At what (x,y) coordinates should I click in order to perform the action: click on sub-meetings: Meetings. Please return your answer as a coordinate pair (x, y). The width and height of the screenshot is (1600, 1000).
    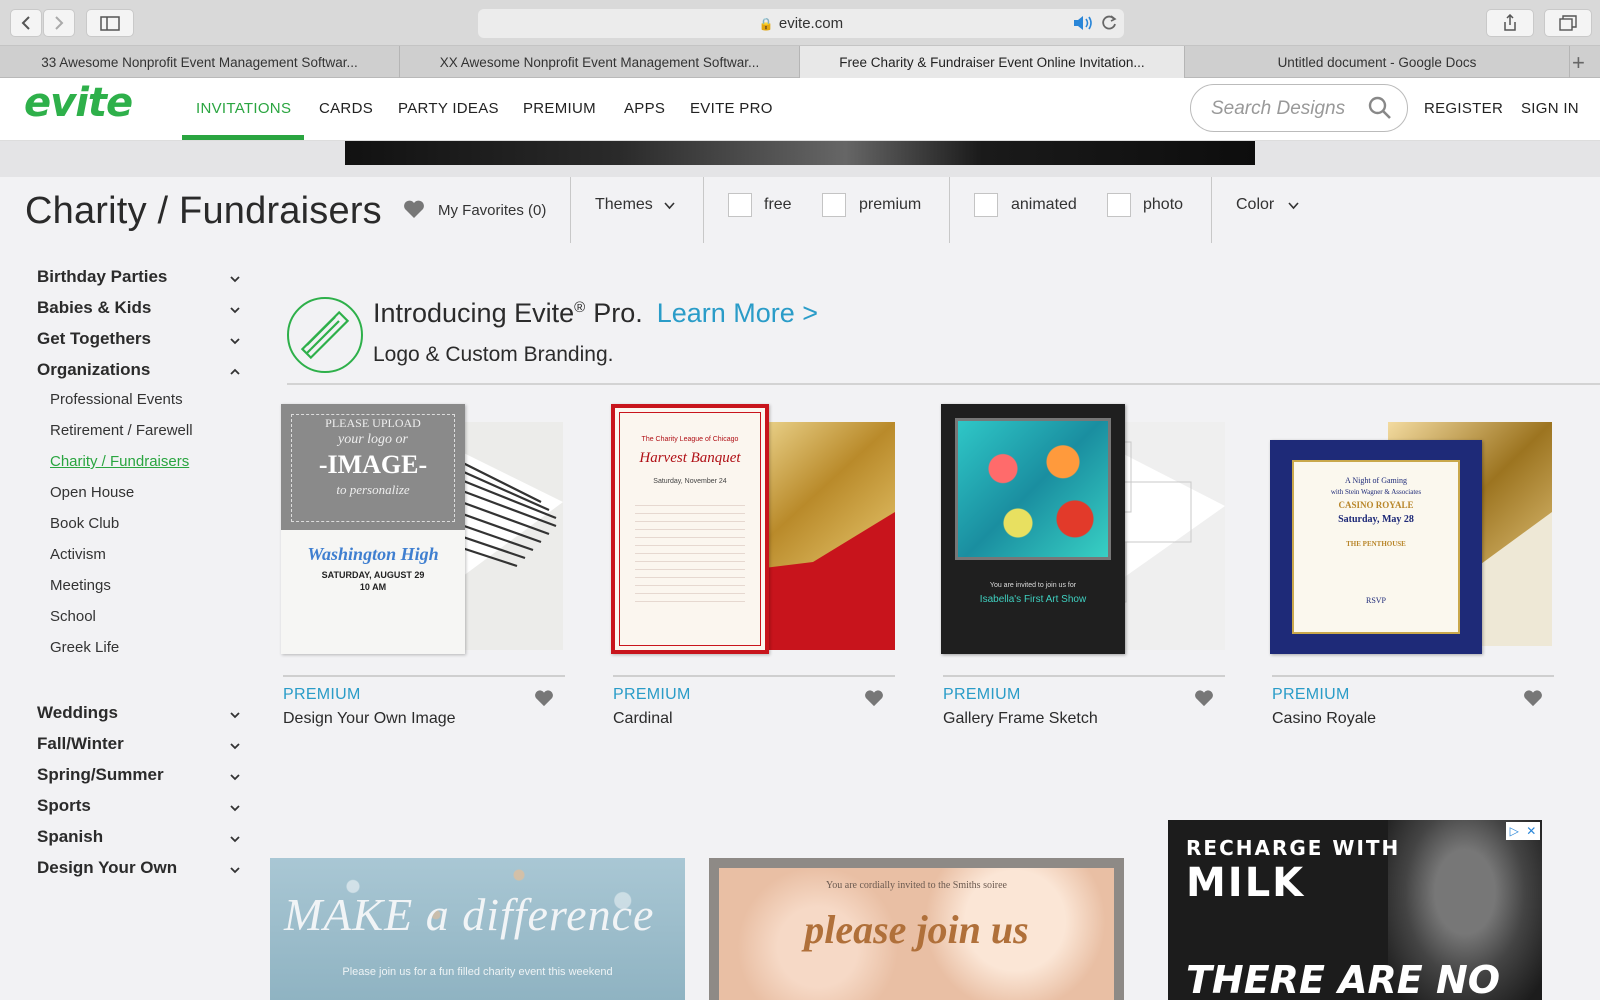
    Looking at the image, I should click on (80, 585).